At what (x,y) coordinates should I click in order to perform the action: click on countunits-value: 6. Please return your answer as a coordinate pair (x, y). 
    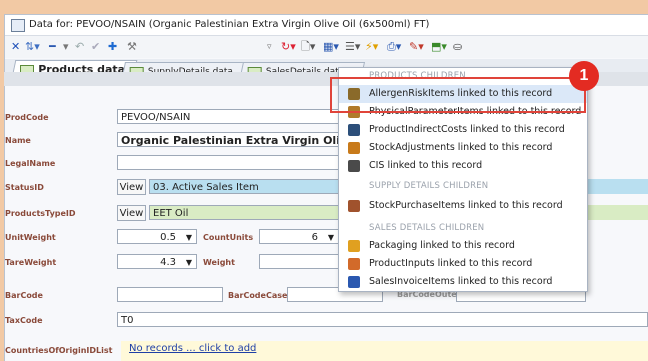
    Looking at the image, I should click on (314, 237).